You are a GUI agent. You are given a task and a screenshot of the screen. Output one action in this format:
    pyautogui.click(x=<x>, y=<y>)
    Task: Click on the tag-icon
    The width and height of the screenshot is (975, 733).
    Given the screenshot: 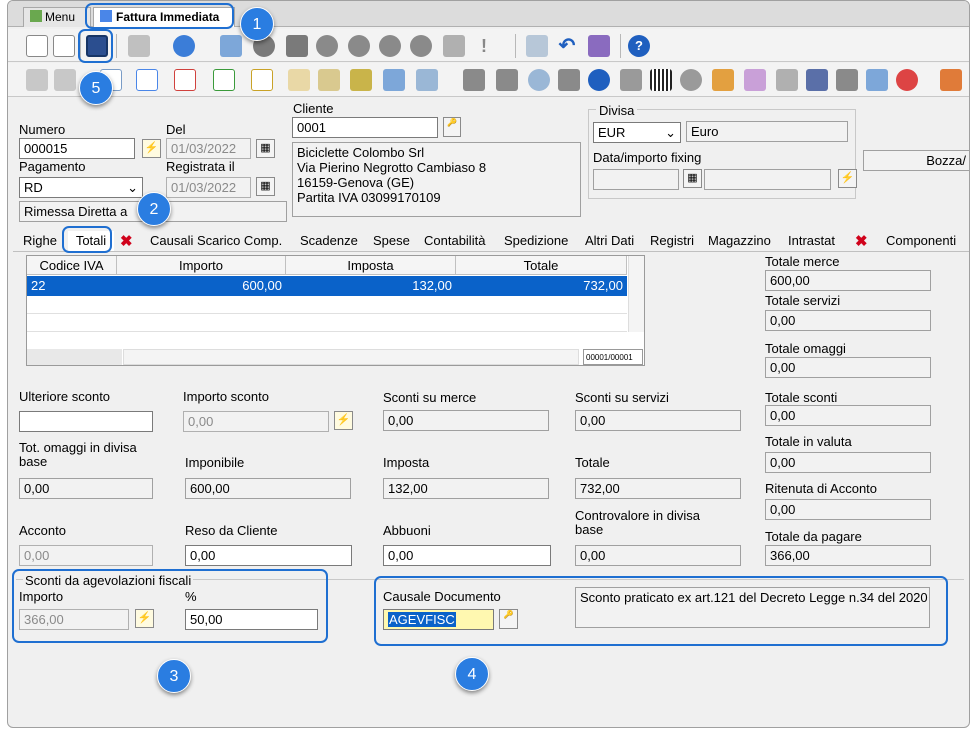 What is the action you would take?
    pyautogui.click(x=847, y=80)
    